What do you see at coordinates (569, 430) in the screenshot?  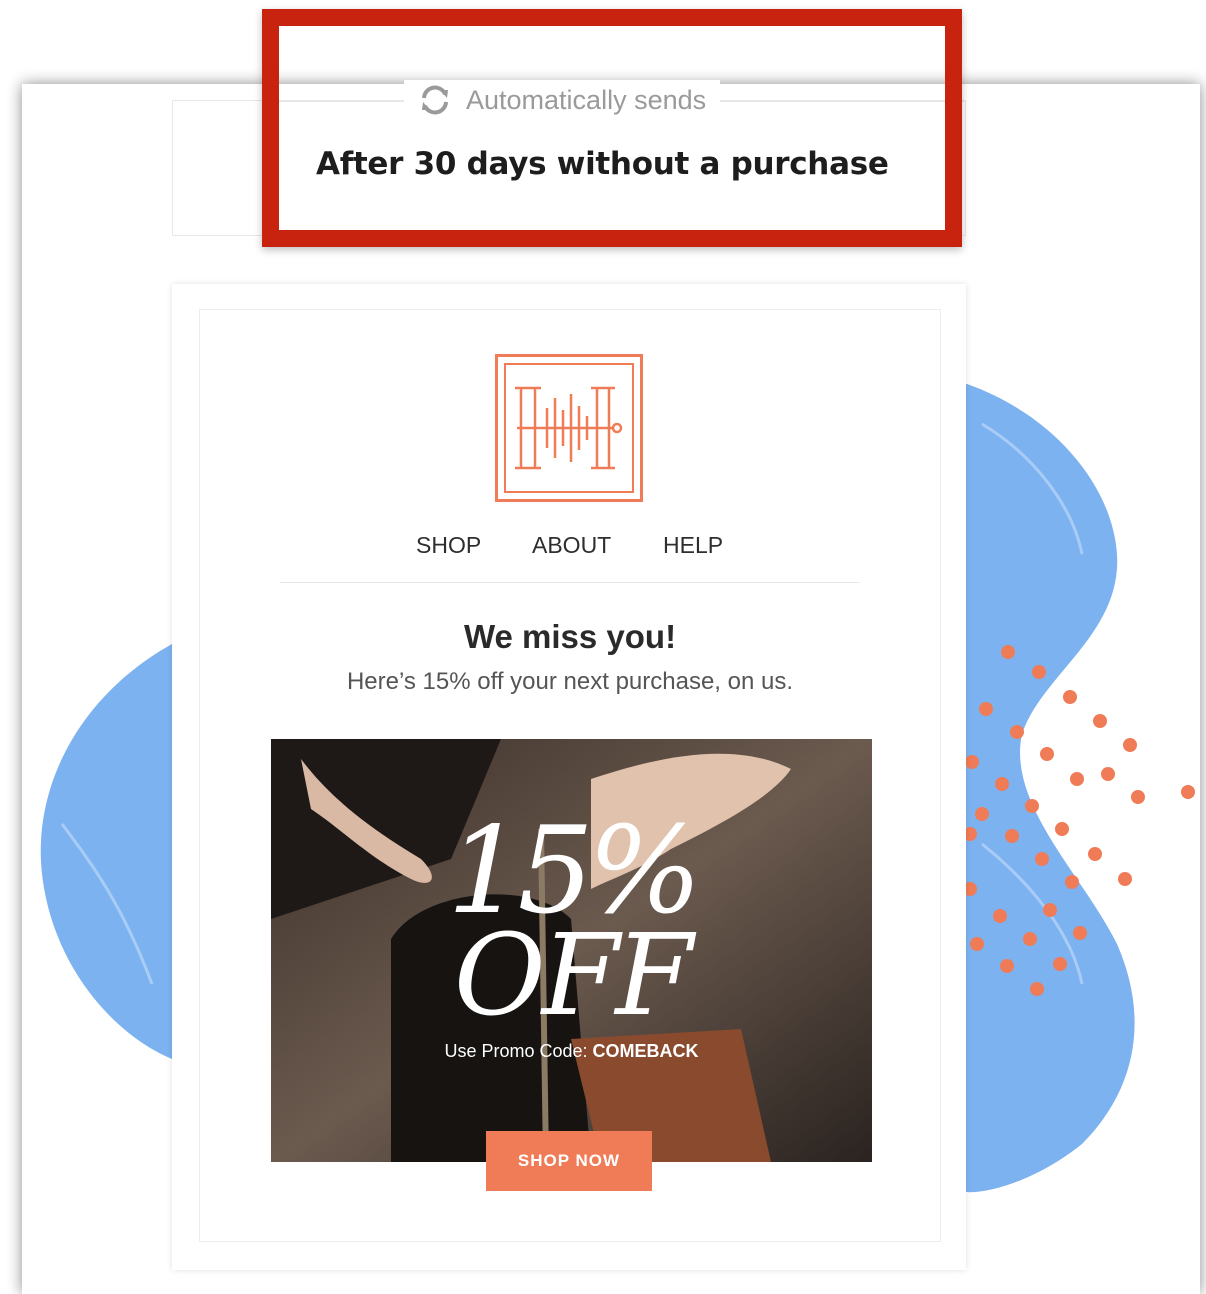 I see `brand-logo` at bounding box center [569, 430].